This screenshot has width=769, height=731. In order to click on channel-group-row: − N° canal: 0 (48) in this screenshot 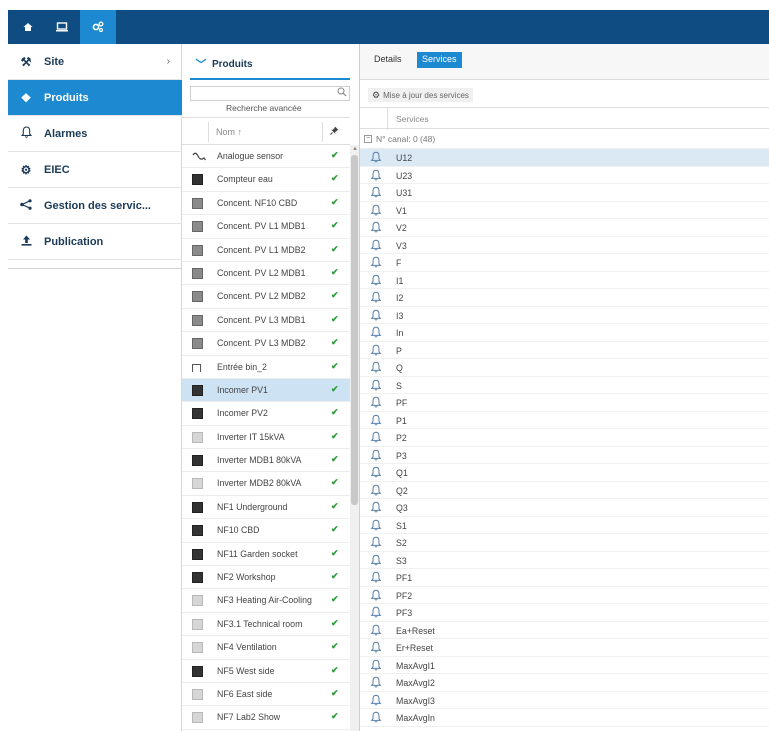, I will do `click(564, 139)`.